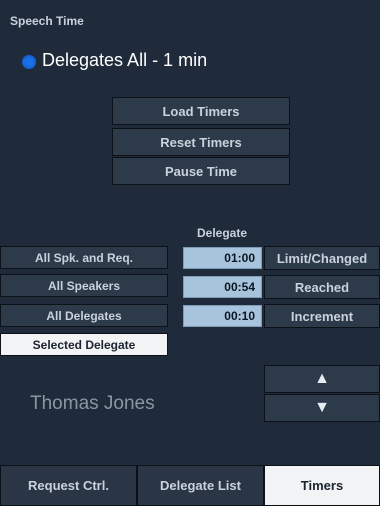 The height and width of the screenshot is (506, 380). Describe the element at coordinates (322, 258) in the screenshot. I see `limit-changed-button: Limit/Changed` at that location.